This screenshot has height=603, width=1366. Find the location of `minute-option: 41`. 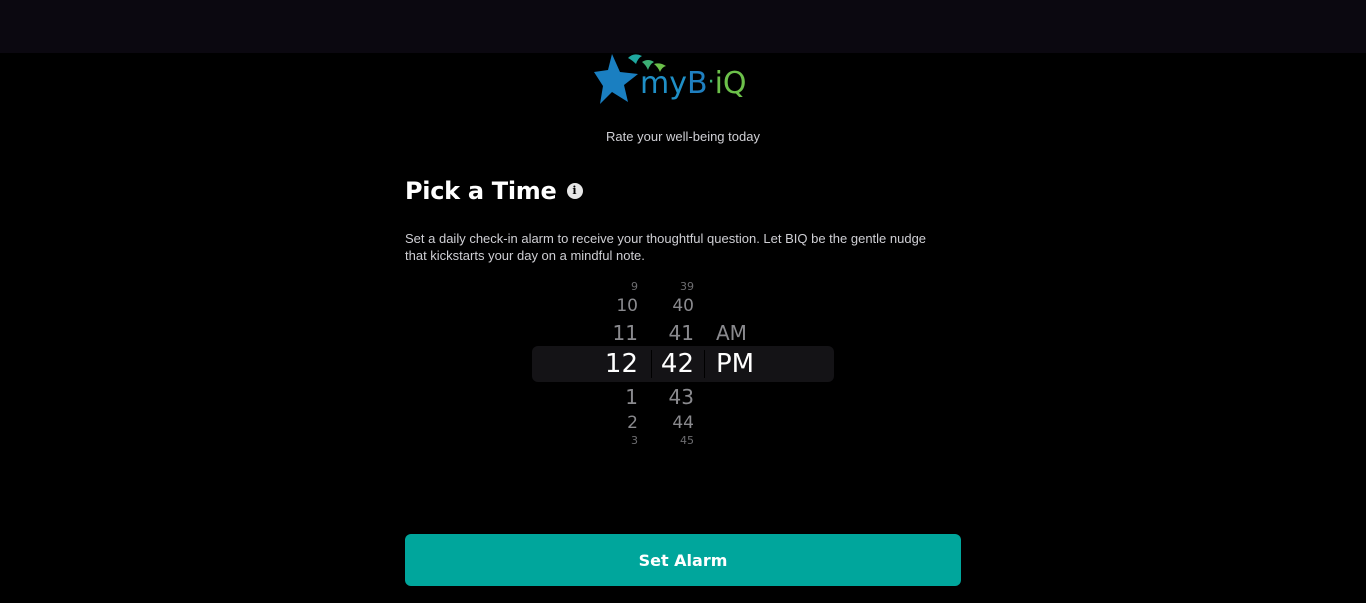

minute-option: 41 is located at coordinates (675, 333).